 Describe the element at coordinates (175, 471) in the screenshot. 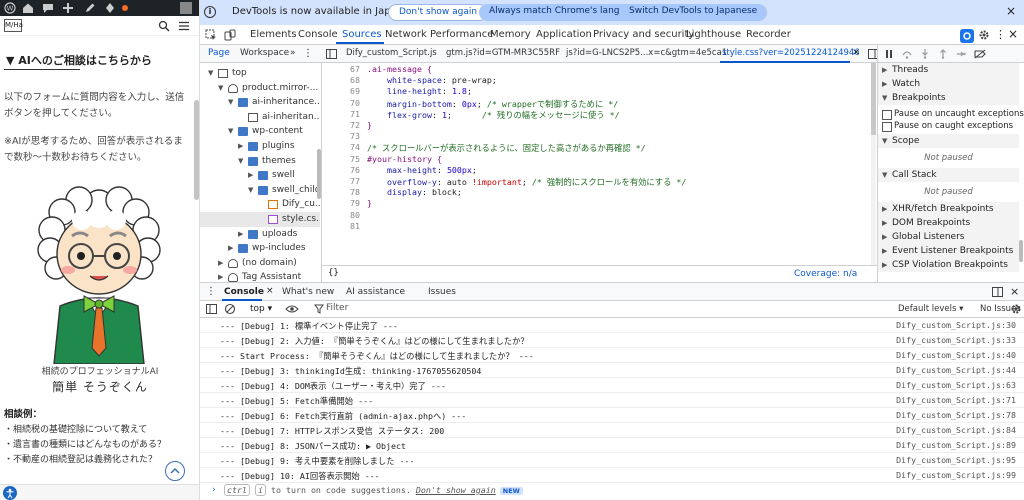

I see `back-to-top-button` at that location.